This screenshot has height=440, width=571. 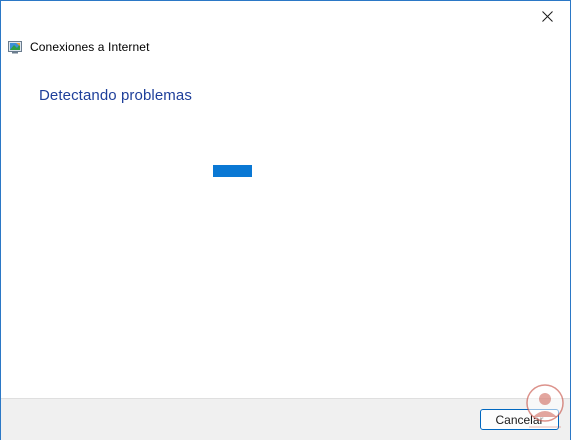 I want to click on close-button, so click(x=547, y=16).